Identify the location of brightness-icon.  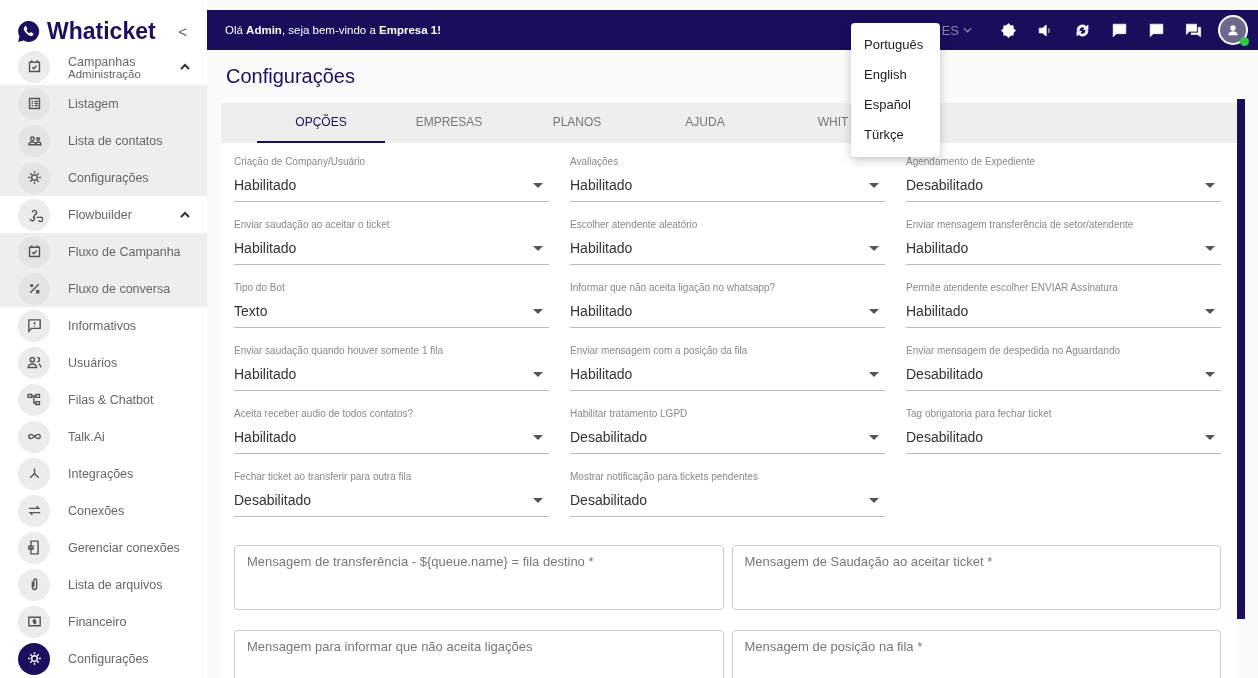
(1008, 30).